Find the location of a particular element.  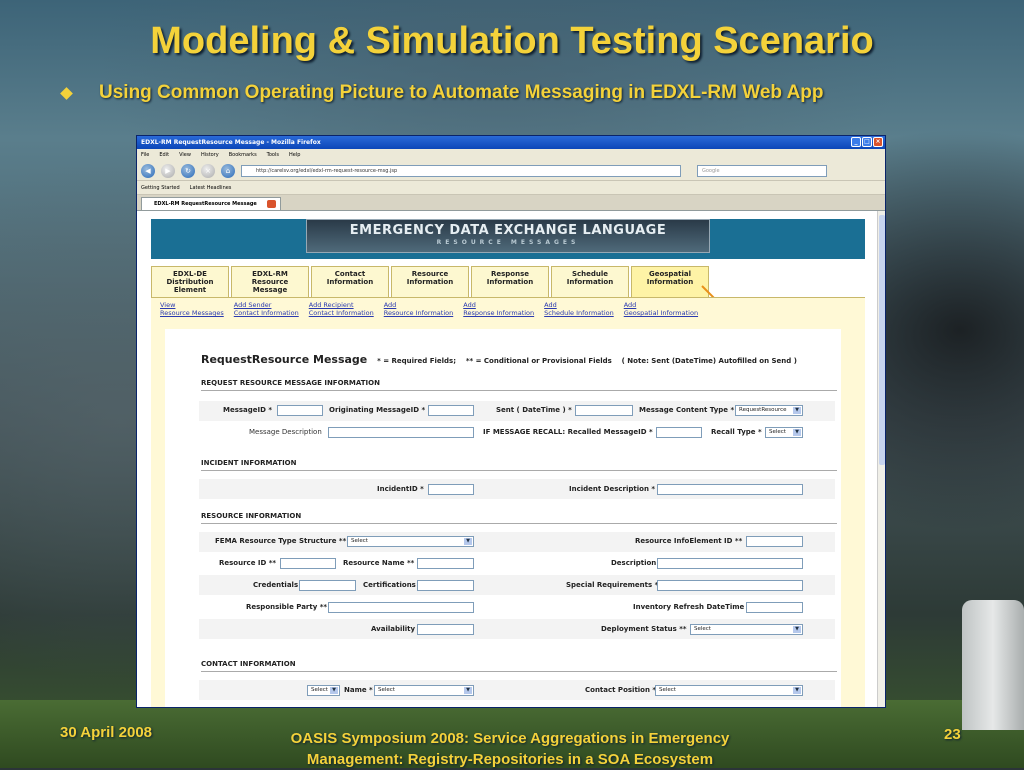

menu-help: Help is located at coordinates (294, 155).